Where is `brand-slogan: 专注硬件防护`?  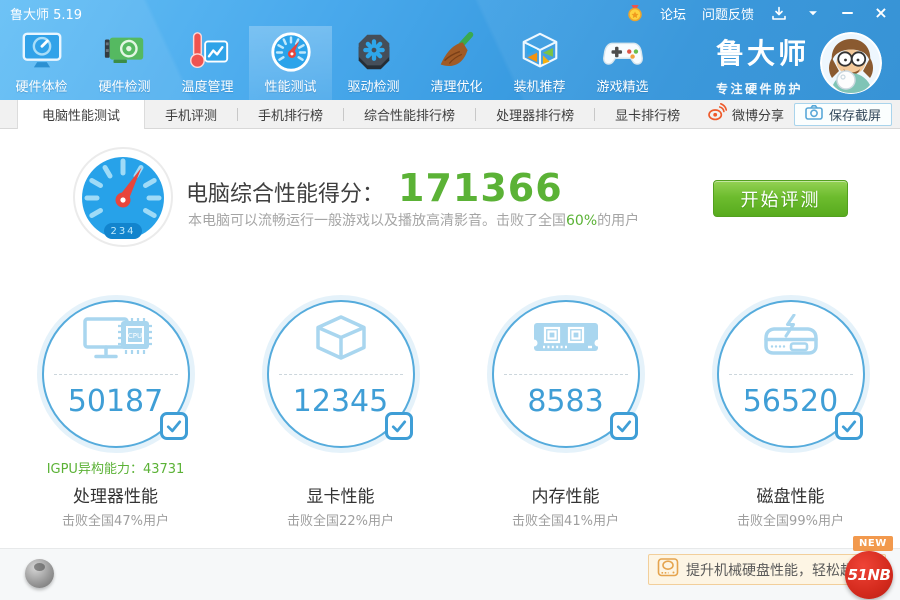 brand-slogan: 专注硬件防护 is located at coordinates (760, 89).